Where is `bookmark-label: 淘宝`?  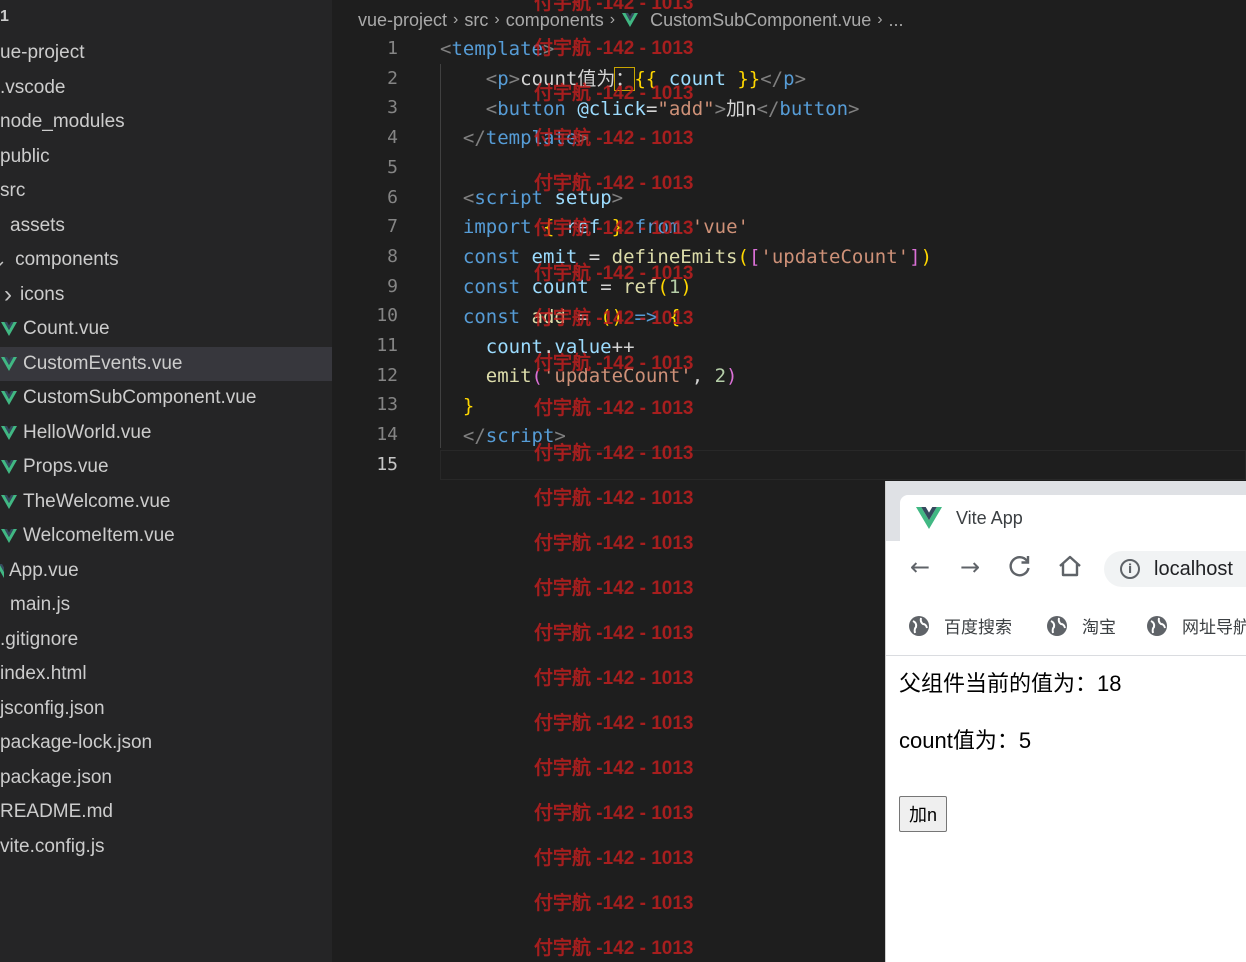
bookmark-label: 淘宝 is located at coordinates (1099, 628).